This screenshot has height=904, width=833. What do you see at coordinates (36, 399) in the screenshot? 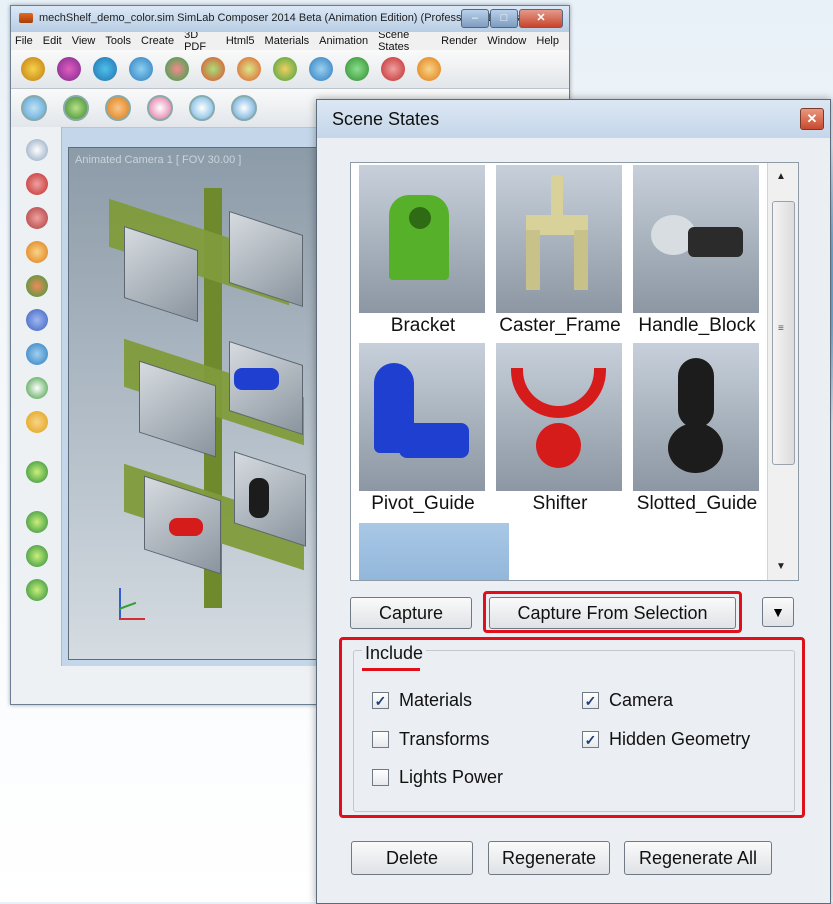
I see `left-toolbar` at bounding box center [36, 399].